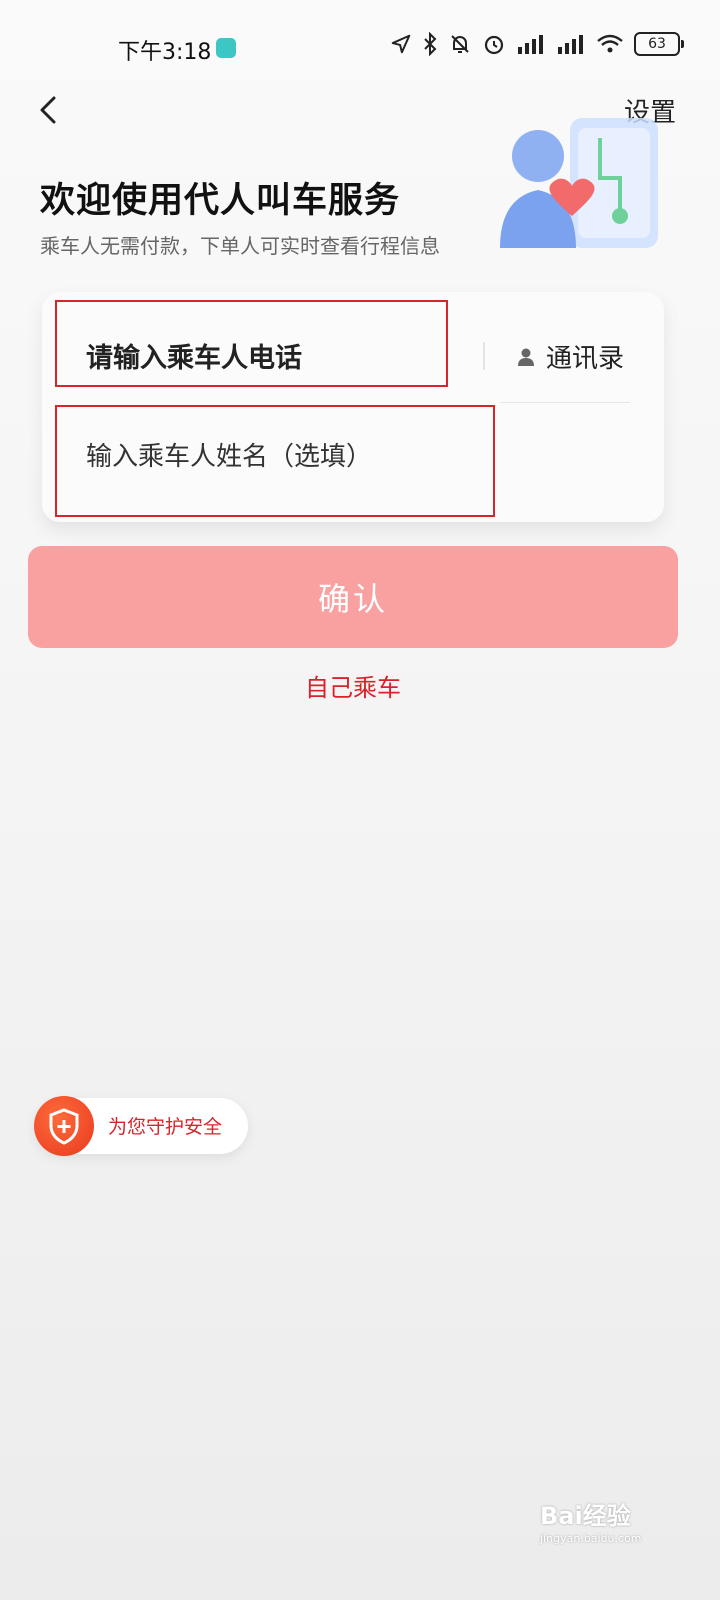 This screenshot has width=720, height=1600. I want to click on baidu-watermark: Bai经验, so click(585, 1516).